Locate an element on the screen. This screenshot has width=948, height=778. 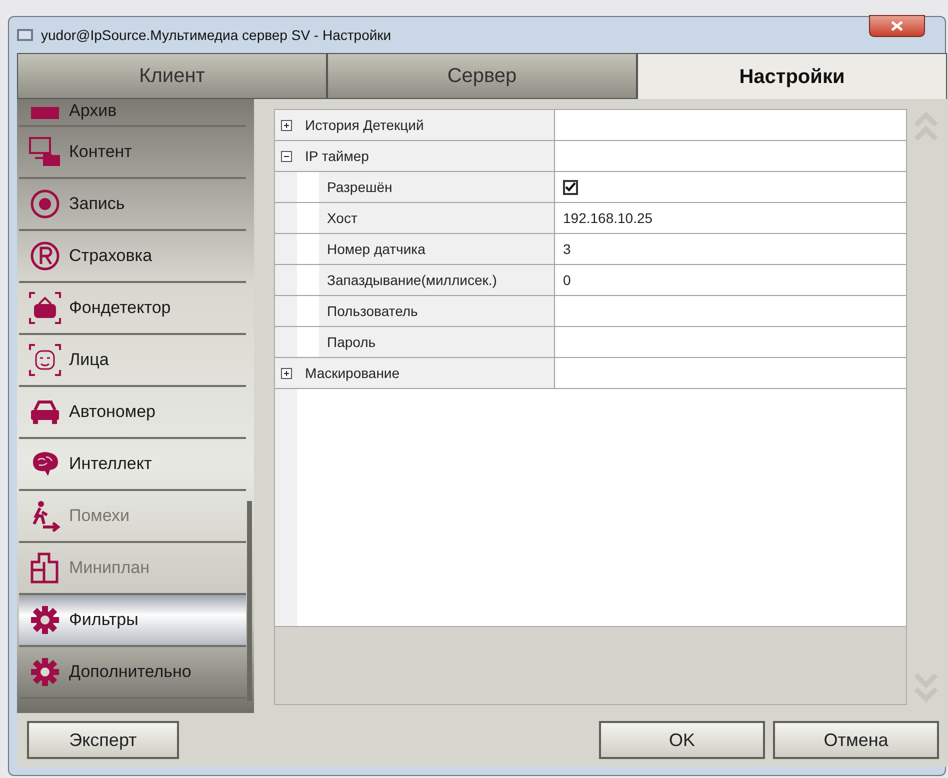
face-icon is located at coordinates (45, 360).